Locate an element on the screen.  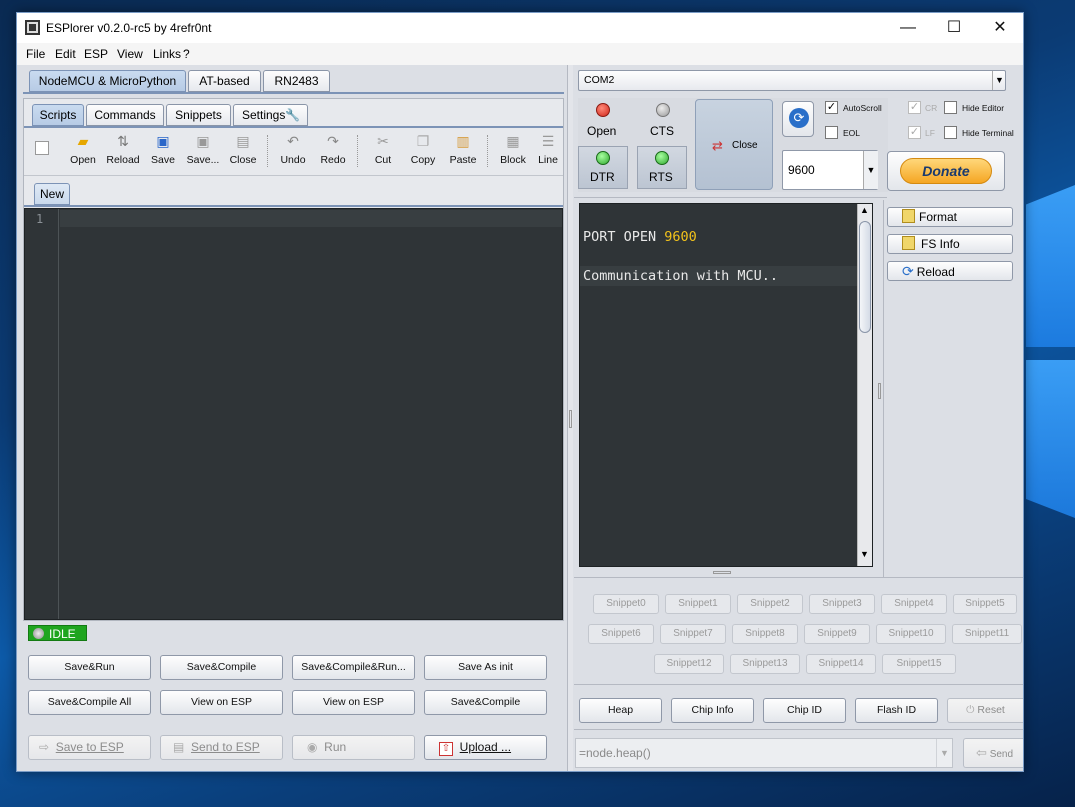
port-select: COM2 ▼ is located at coordinates (792, 80).